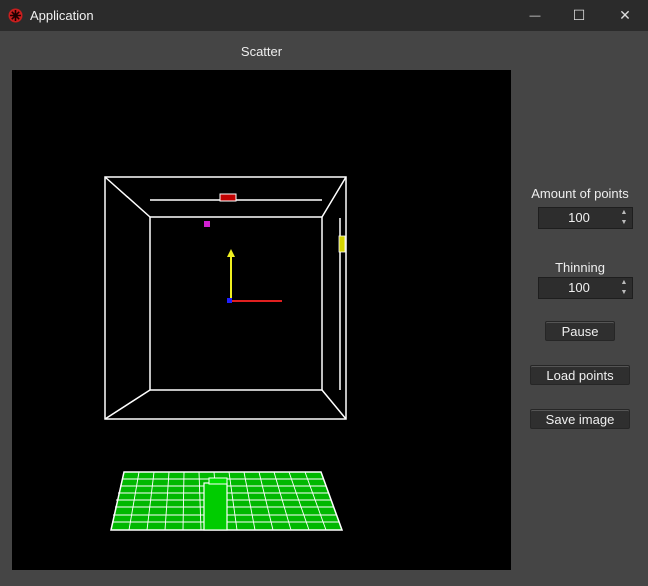 This screenshot has width=648, height=586. Describe the element at coordinates (580, 331) in the screenshot. I see `pause-button: Pause` at that location.